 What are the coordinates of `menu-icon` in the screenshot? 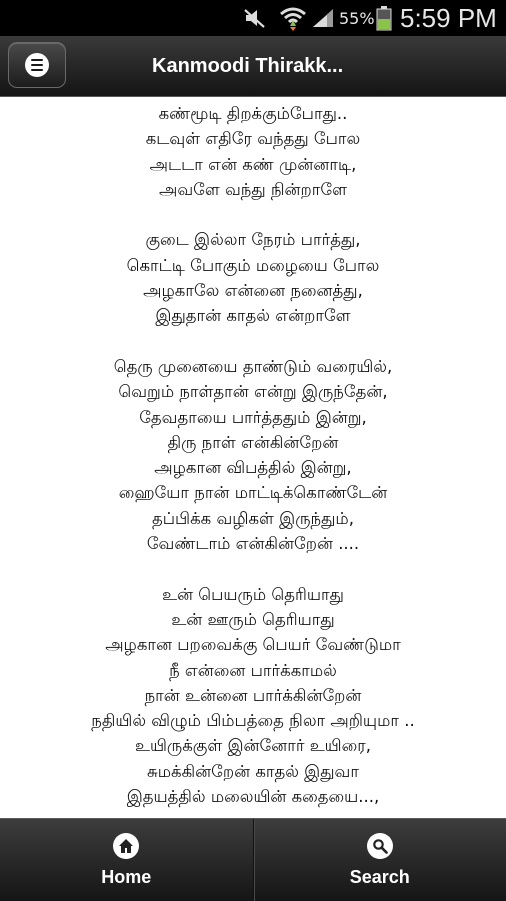 It's located at (37, 65).